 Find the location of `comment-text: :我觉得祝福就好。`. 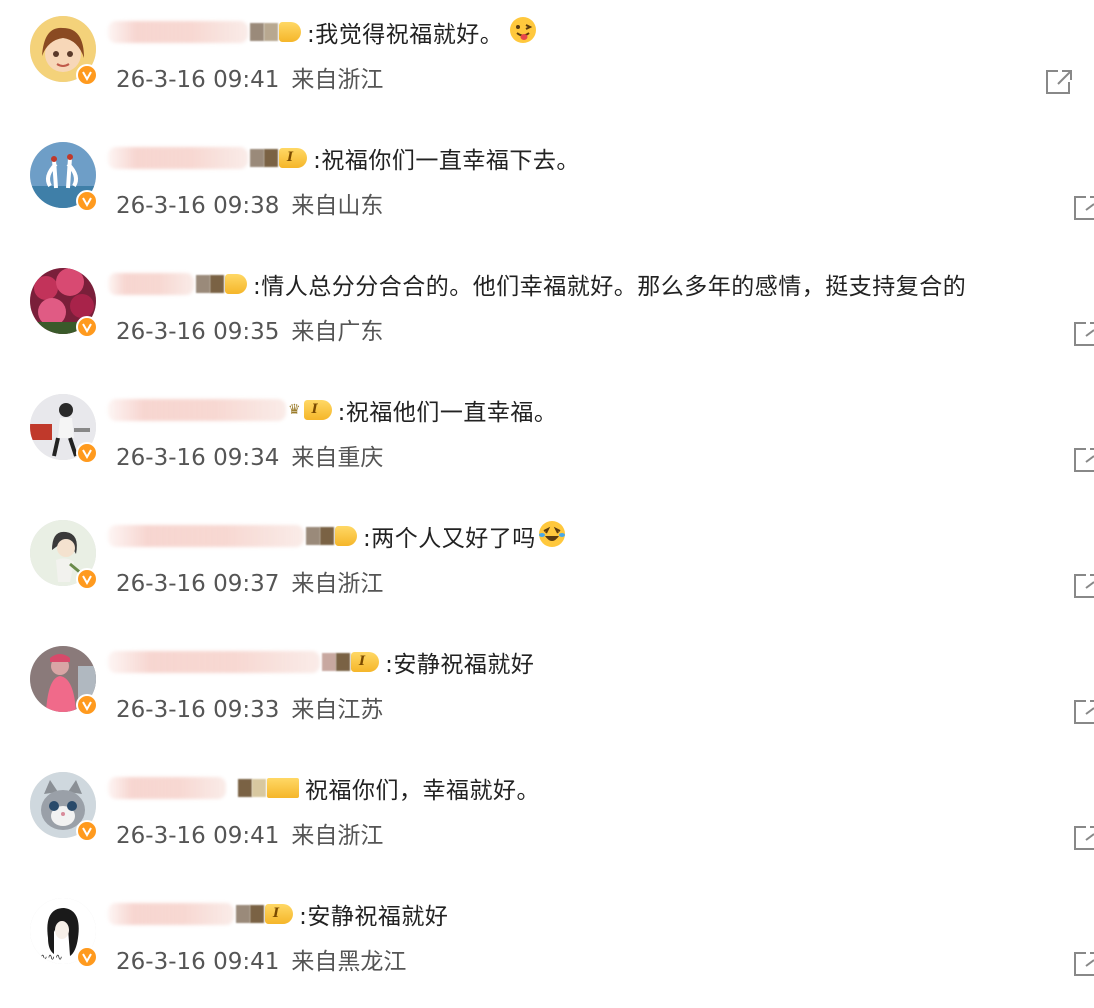

comment-text: :我觉得祝福就好。 is located at coordinates (405, 35).